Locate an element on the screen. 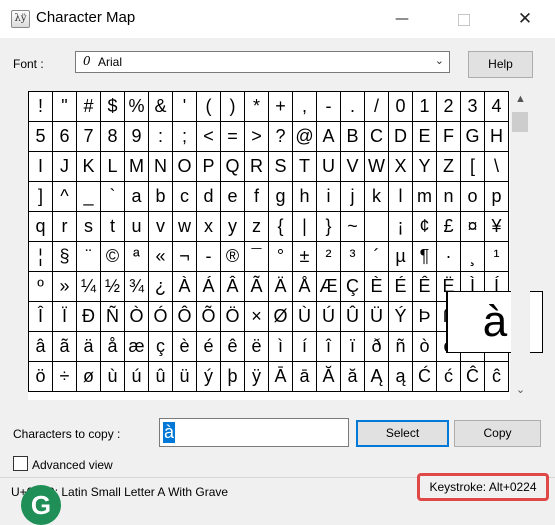 The height and width of the screenshot is (525, 555). character-cell: x is located at coordinates (209, 227).